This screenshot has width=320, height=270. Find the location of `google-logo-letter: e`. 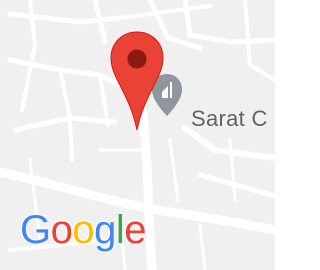

google-logo-letter: e is located at coordinates (135, 230).